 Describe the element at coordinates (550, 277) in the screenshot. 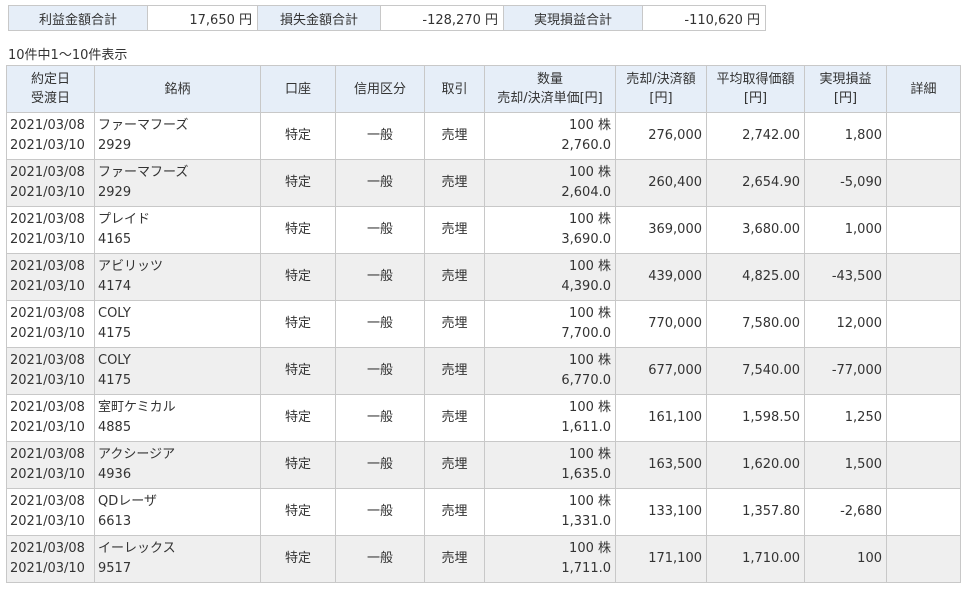

I see `qty-cell: 100 株 4,390.0` at that location.